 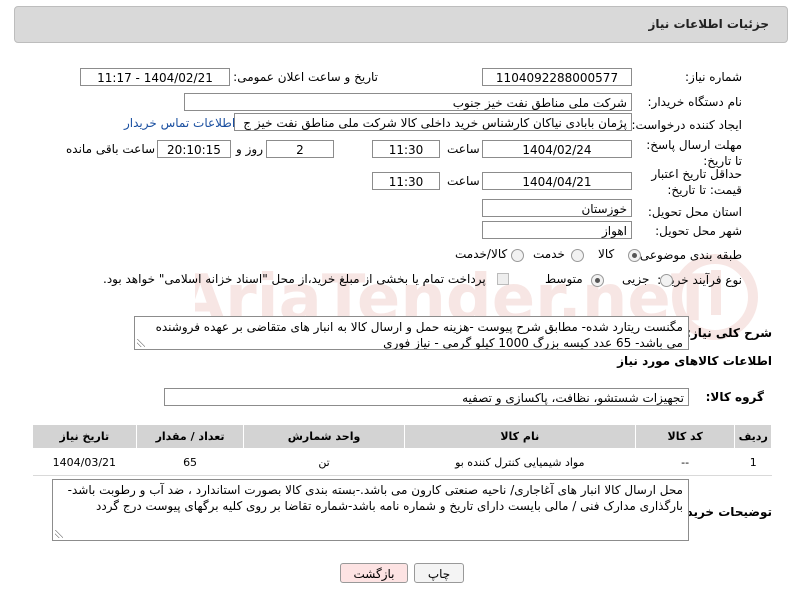 What do you see at coordinates (694, 212) in the screenshot?
I see `delivery-province-label: استان محل تحویل:` at bounding box center [694, 212].